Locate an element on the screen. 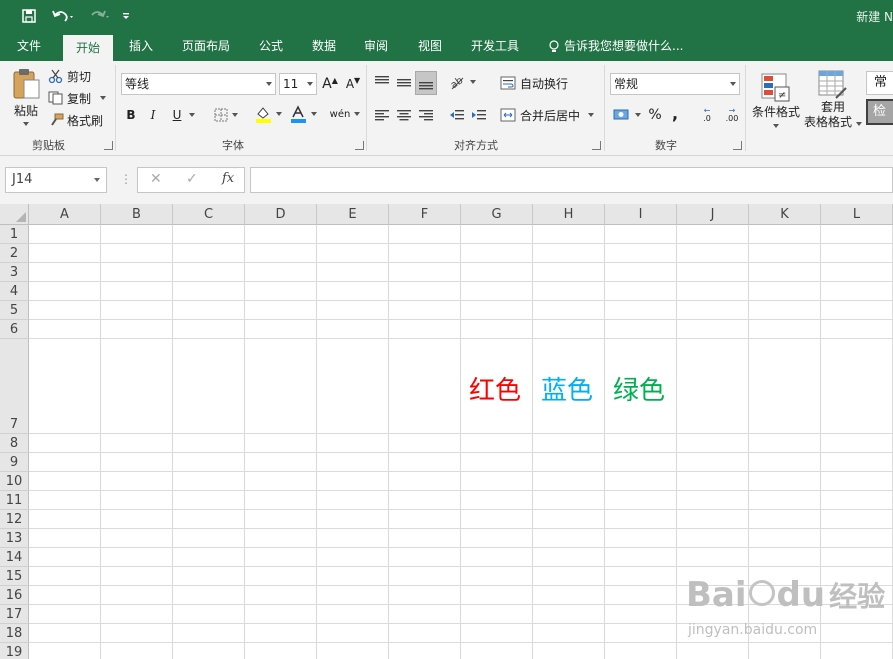 This screenshot has height=659, width=893. row-header-1: 1 is located at coordinates (14, 234).